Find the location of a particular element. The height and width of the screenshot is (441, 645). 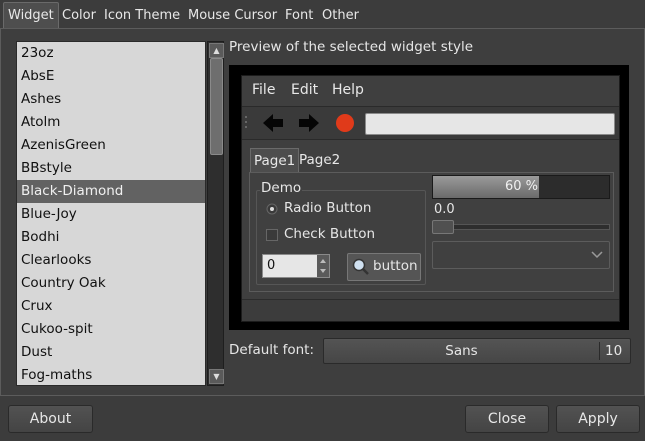

tab-color: Color is located at coordinates (79, 16).